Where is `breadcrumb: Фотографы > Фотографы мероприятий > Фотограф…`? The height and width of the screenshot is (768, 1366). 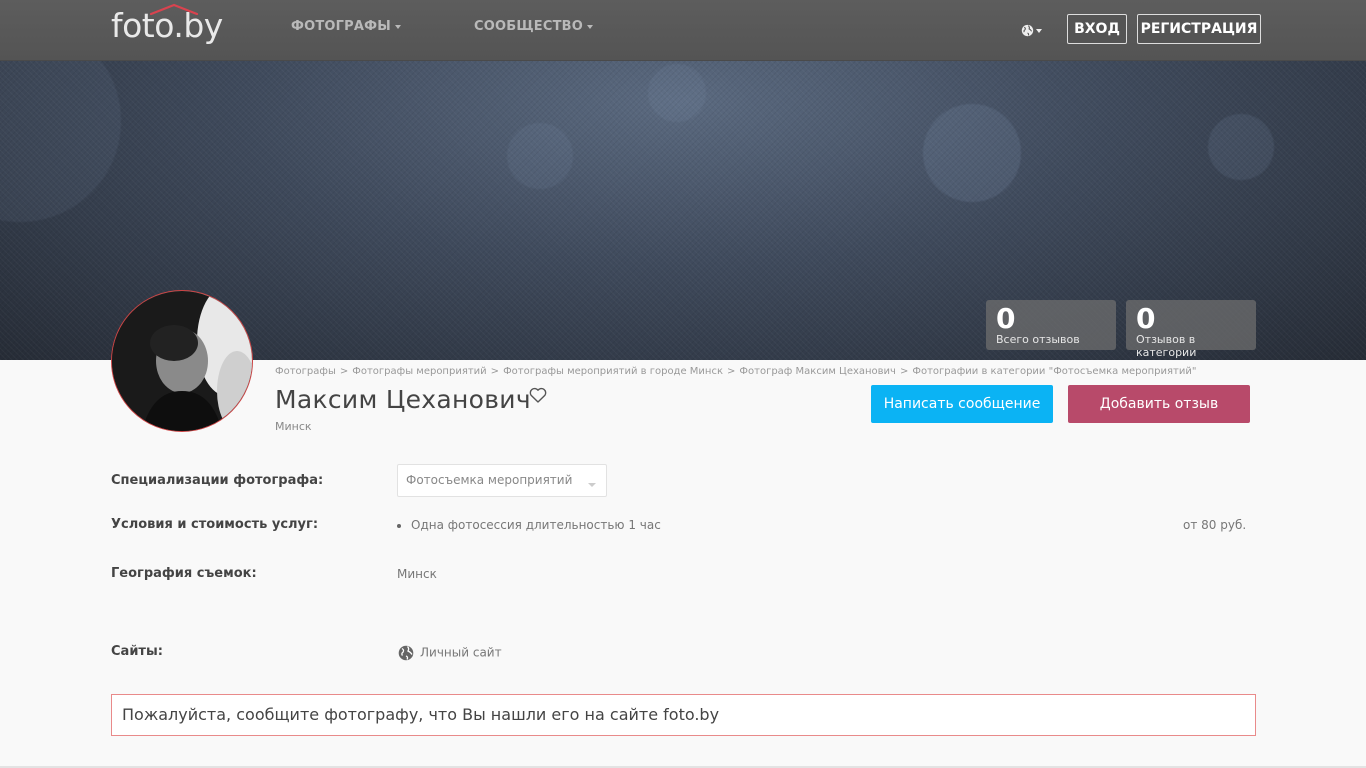 breadcrumb: Фотографы > Фотографы мероприятий > Фотограф… is located at coordinates (735, 371).